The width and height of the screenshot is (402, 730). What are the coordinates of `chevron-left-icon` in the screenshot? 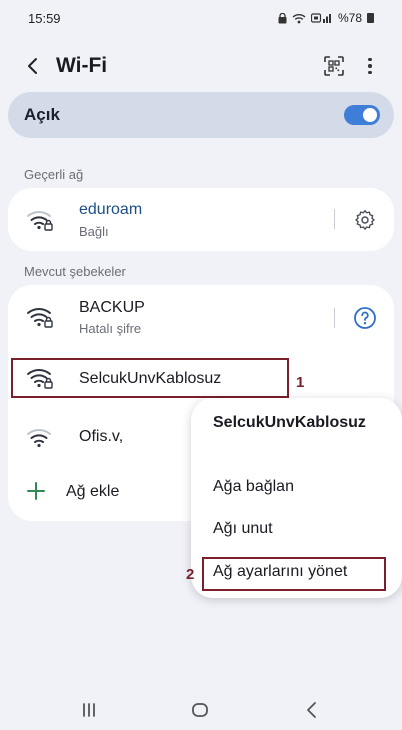 It's located at (32, 66).